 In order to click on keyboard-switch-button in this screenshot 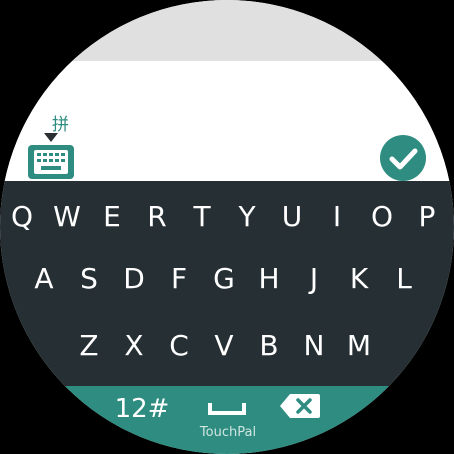, I will do `click(51, 162)`.